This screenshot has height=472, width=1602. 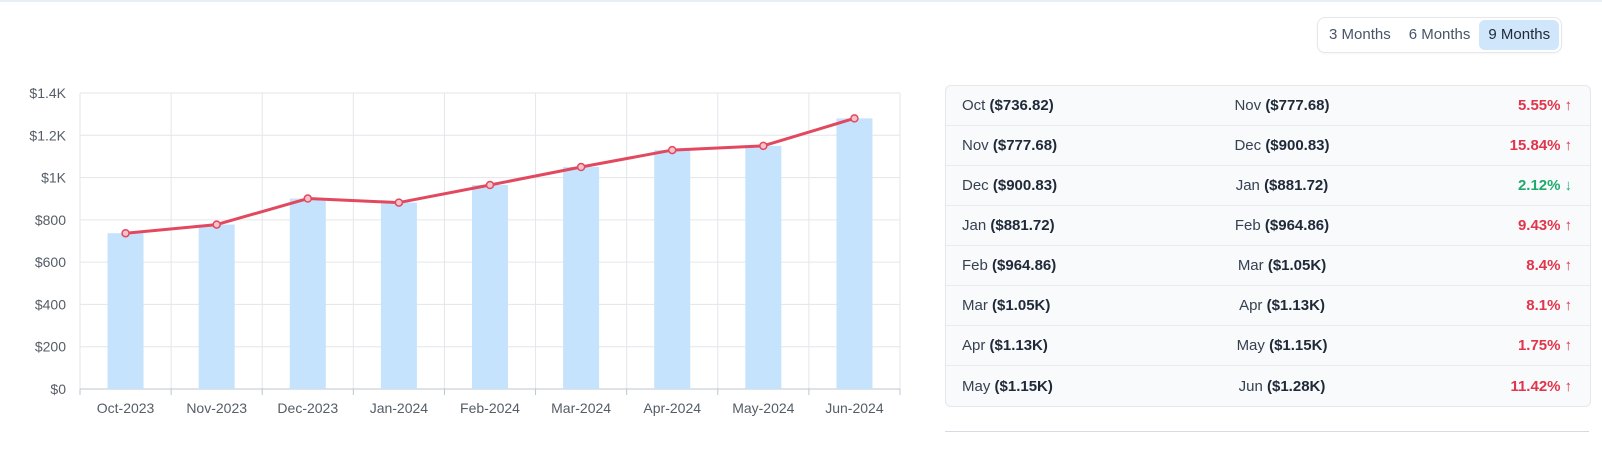 What do you see at coordinates (1539, 105) in the screenshot?
I see `change-value: 5.55%` at bounding box center [1539, 105].